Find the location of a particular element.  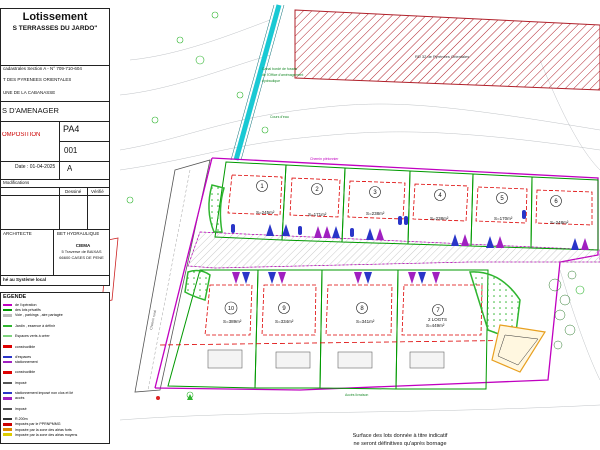

project-name: S TERRASSES DU JARDO" is located at coordinates (55, 28).